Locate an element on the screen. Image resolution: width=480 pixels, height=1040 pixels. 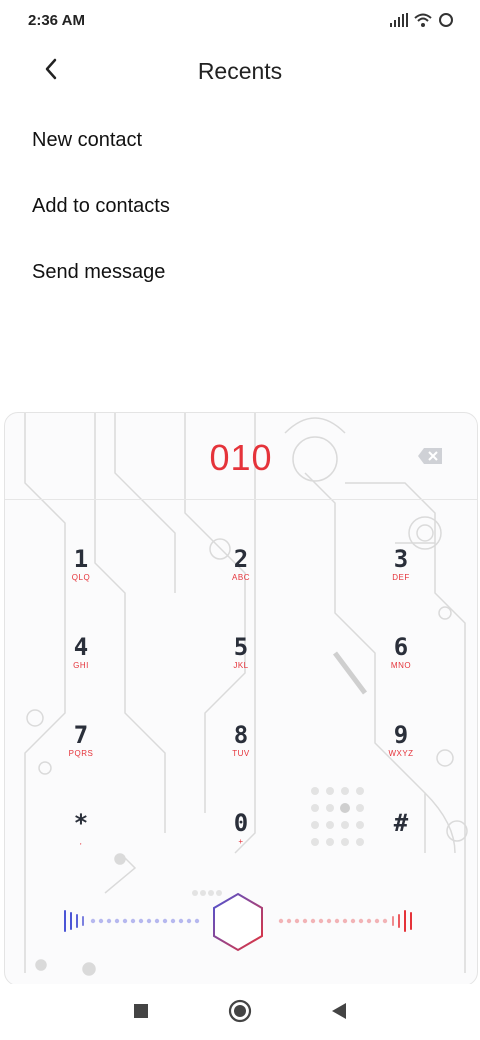
key-letters: MNO is located at coordinates (401, 665).